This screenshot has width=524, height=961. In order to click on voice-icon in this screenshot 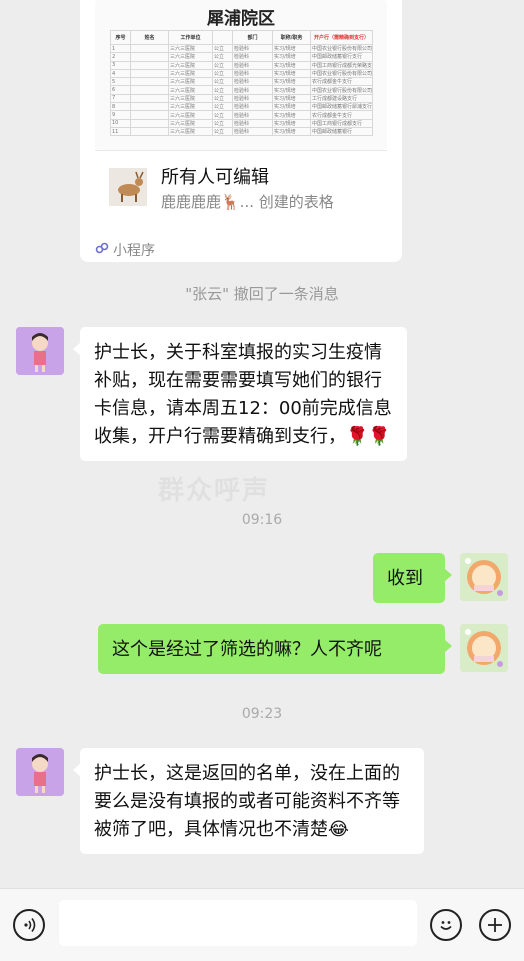, I will do `click(29, 925)`.